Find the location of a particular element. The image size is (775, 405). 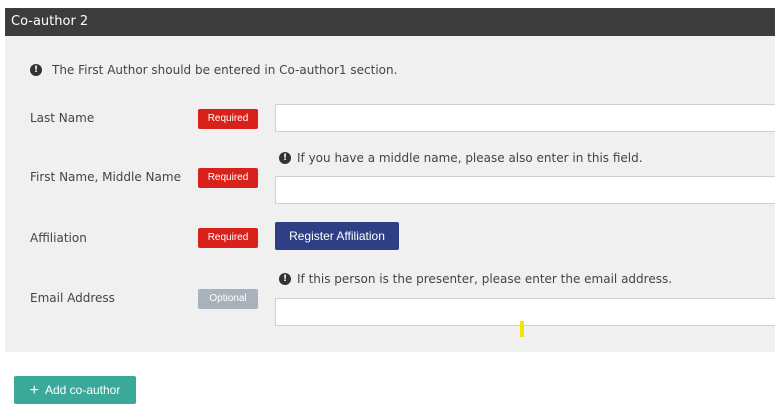

email-label: Email Address is located at coordinates (72, 298).